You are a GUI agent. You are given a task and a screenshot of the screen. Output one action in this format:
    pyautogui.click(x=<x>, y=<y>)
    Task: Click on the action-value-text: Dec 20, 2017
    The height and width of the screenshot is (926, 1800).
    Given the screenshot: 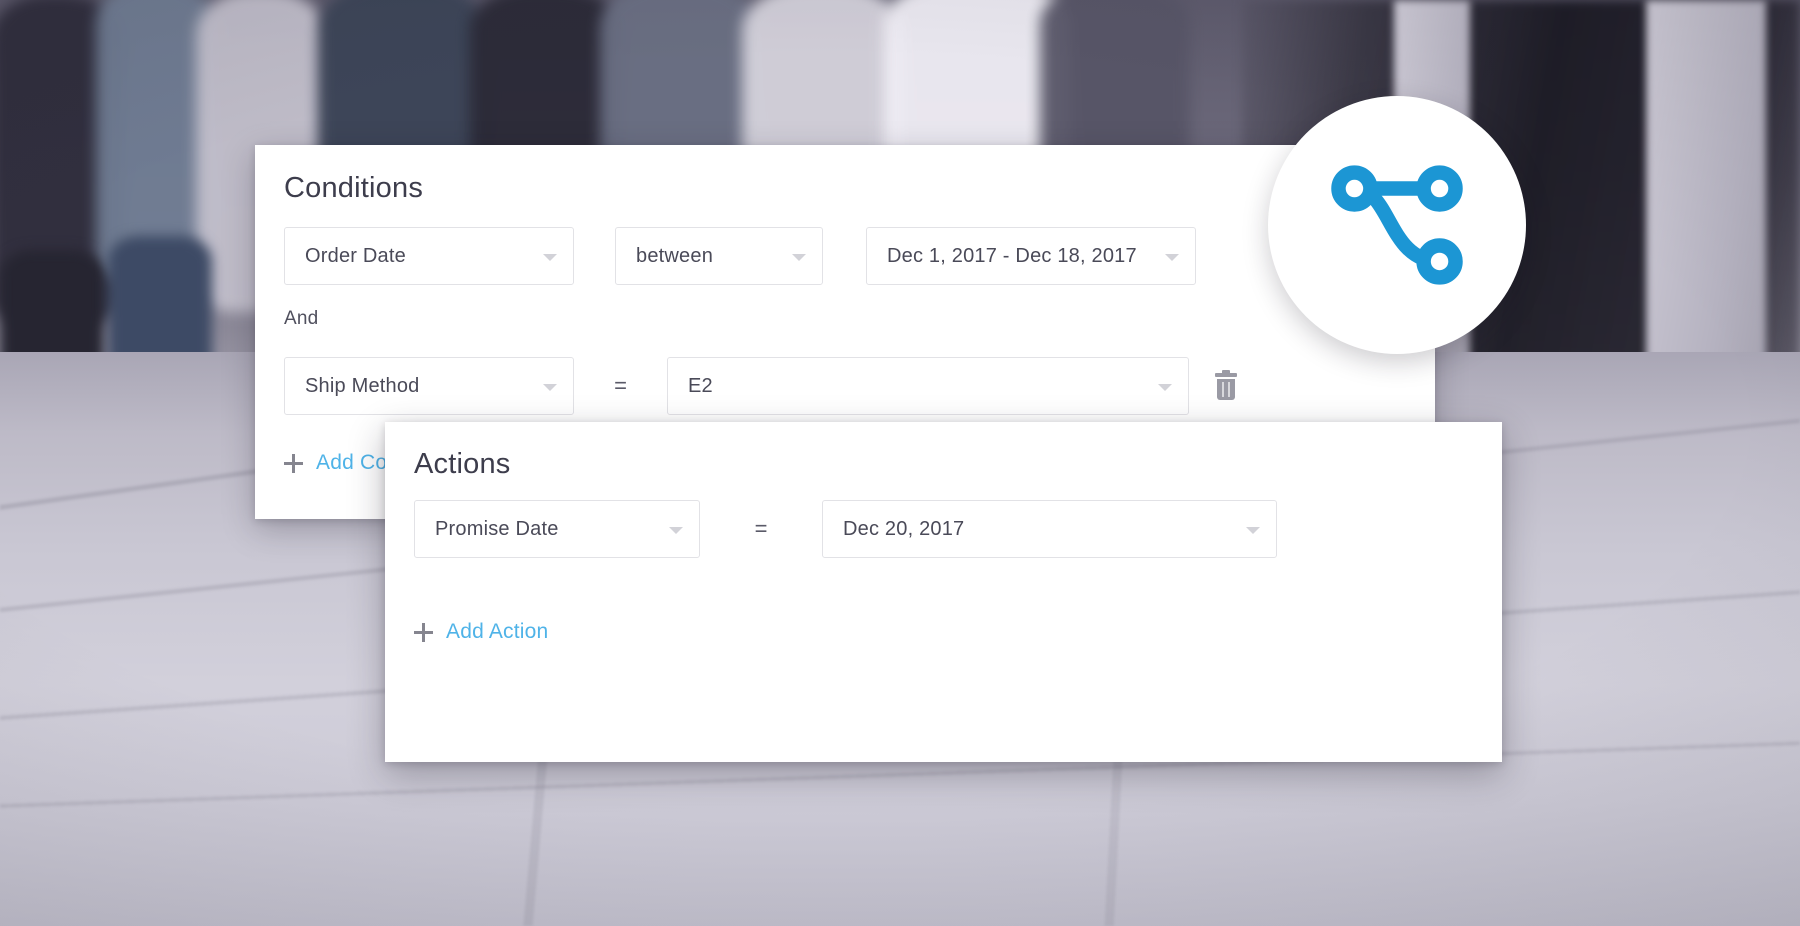 What is the action you would take?
    pyautogui.click(x=904, y=528)
    